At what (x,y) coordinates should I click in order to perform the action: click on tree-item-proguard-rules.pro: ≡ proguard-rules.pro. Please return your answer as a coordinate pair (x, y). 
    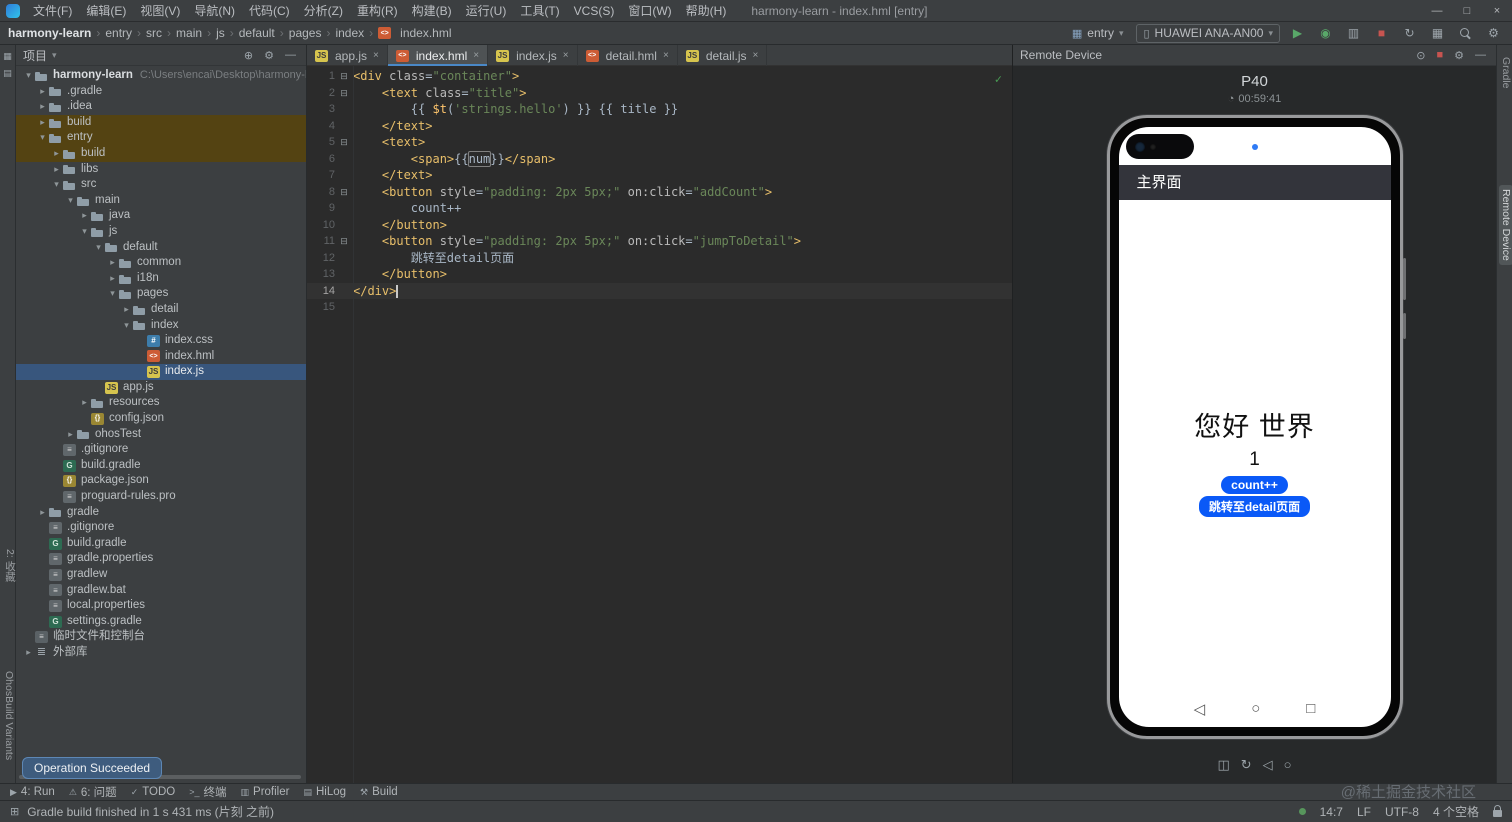
    Looking at the image, I should click on (161, 497).